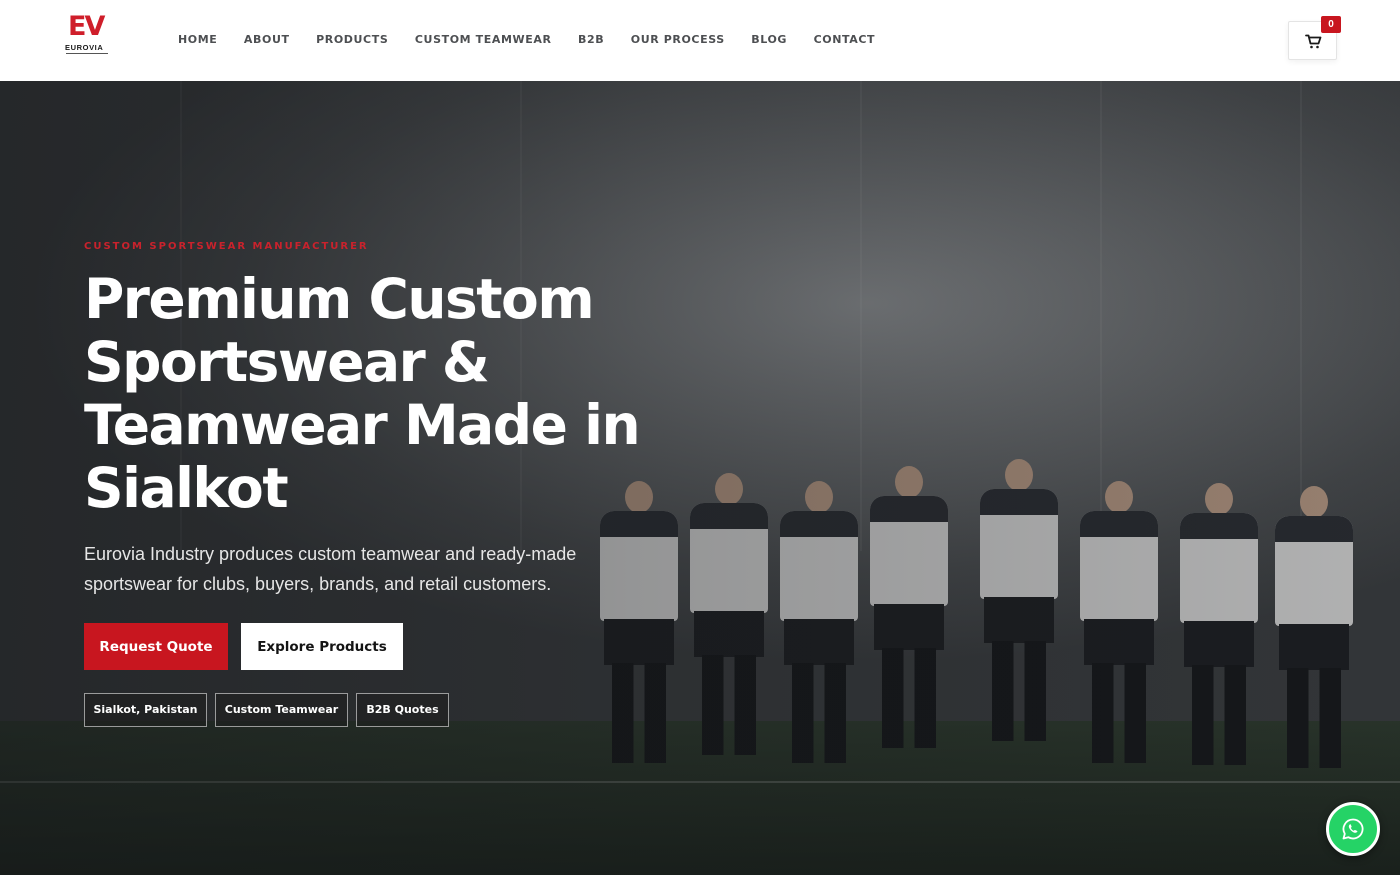  Describe the element at coordinates (281, 710) in the screenshot. I see `tag-custom-teamwear: Custom Teamwear` at that location.